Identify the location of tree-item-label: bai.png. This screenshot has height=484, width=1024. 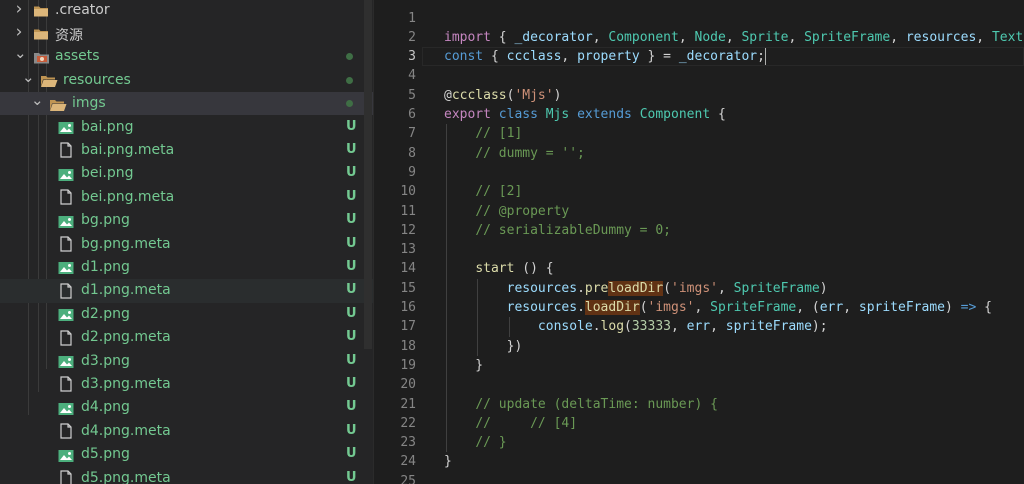
(107, 126).